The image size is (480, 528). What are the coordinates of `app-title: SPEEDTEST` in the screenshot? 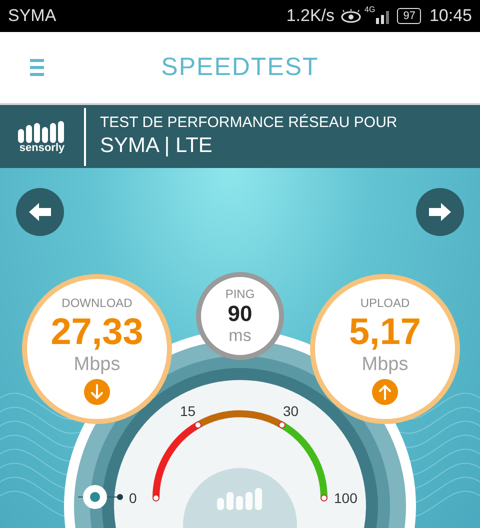 It's located at (240, 68).